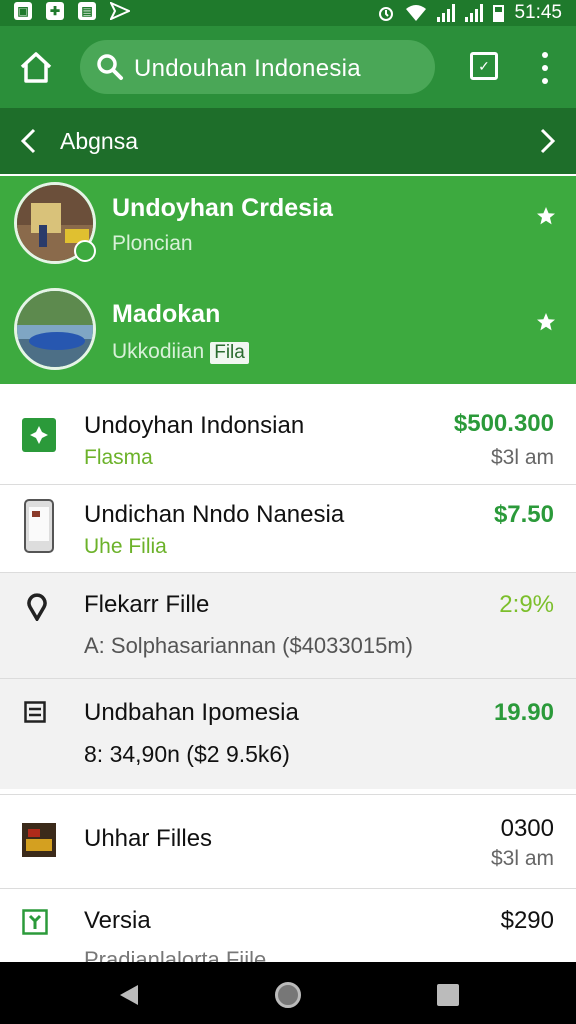 The image size is (576, 1024). I want to click on home-nav-icon, so click(288, 995).